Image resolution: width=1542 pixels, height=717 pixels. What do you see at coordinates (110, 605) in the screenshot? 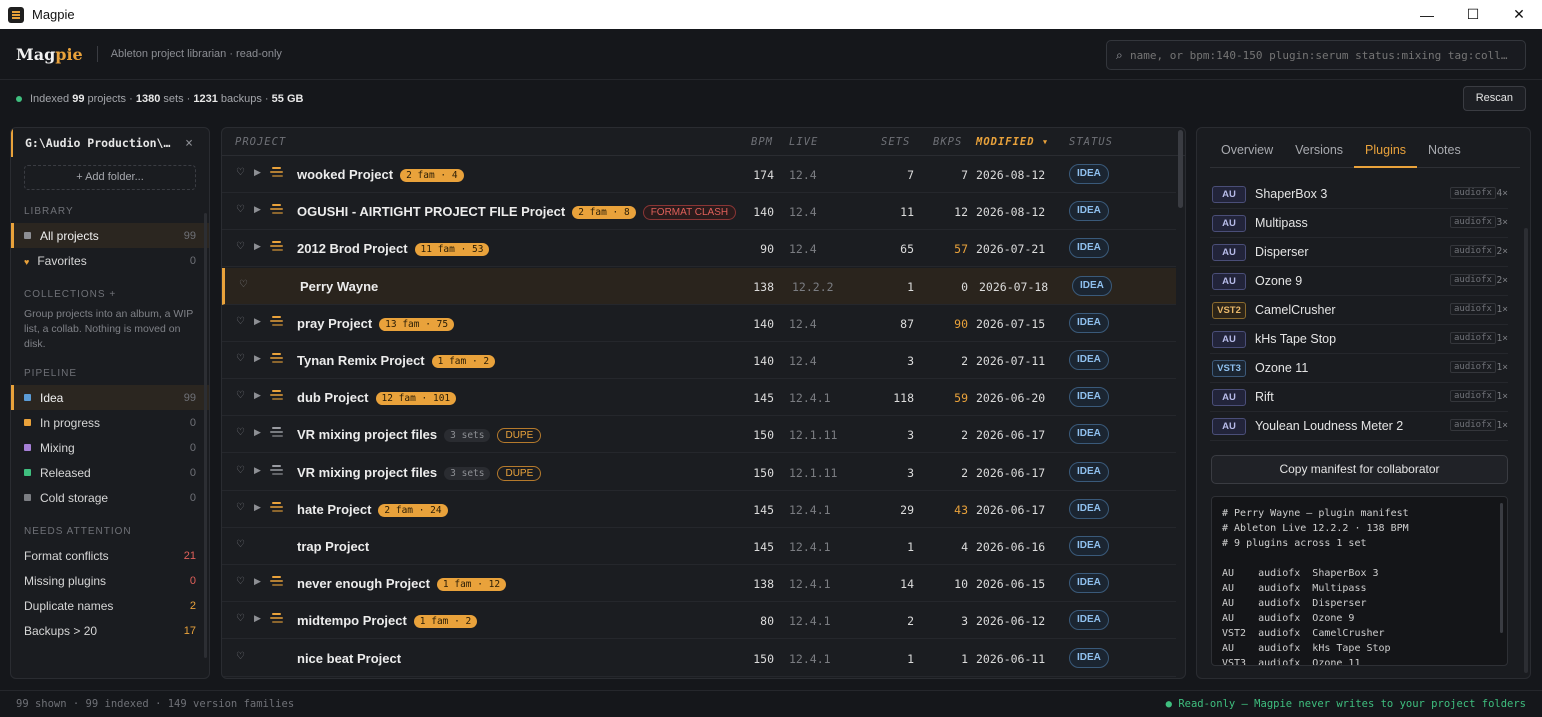
I see `sidebar-item-duplicate-names: Duplicate names 2` at bounding box center [110, 605].